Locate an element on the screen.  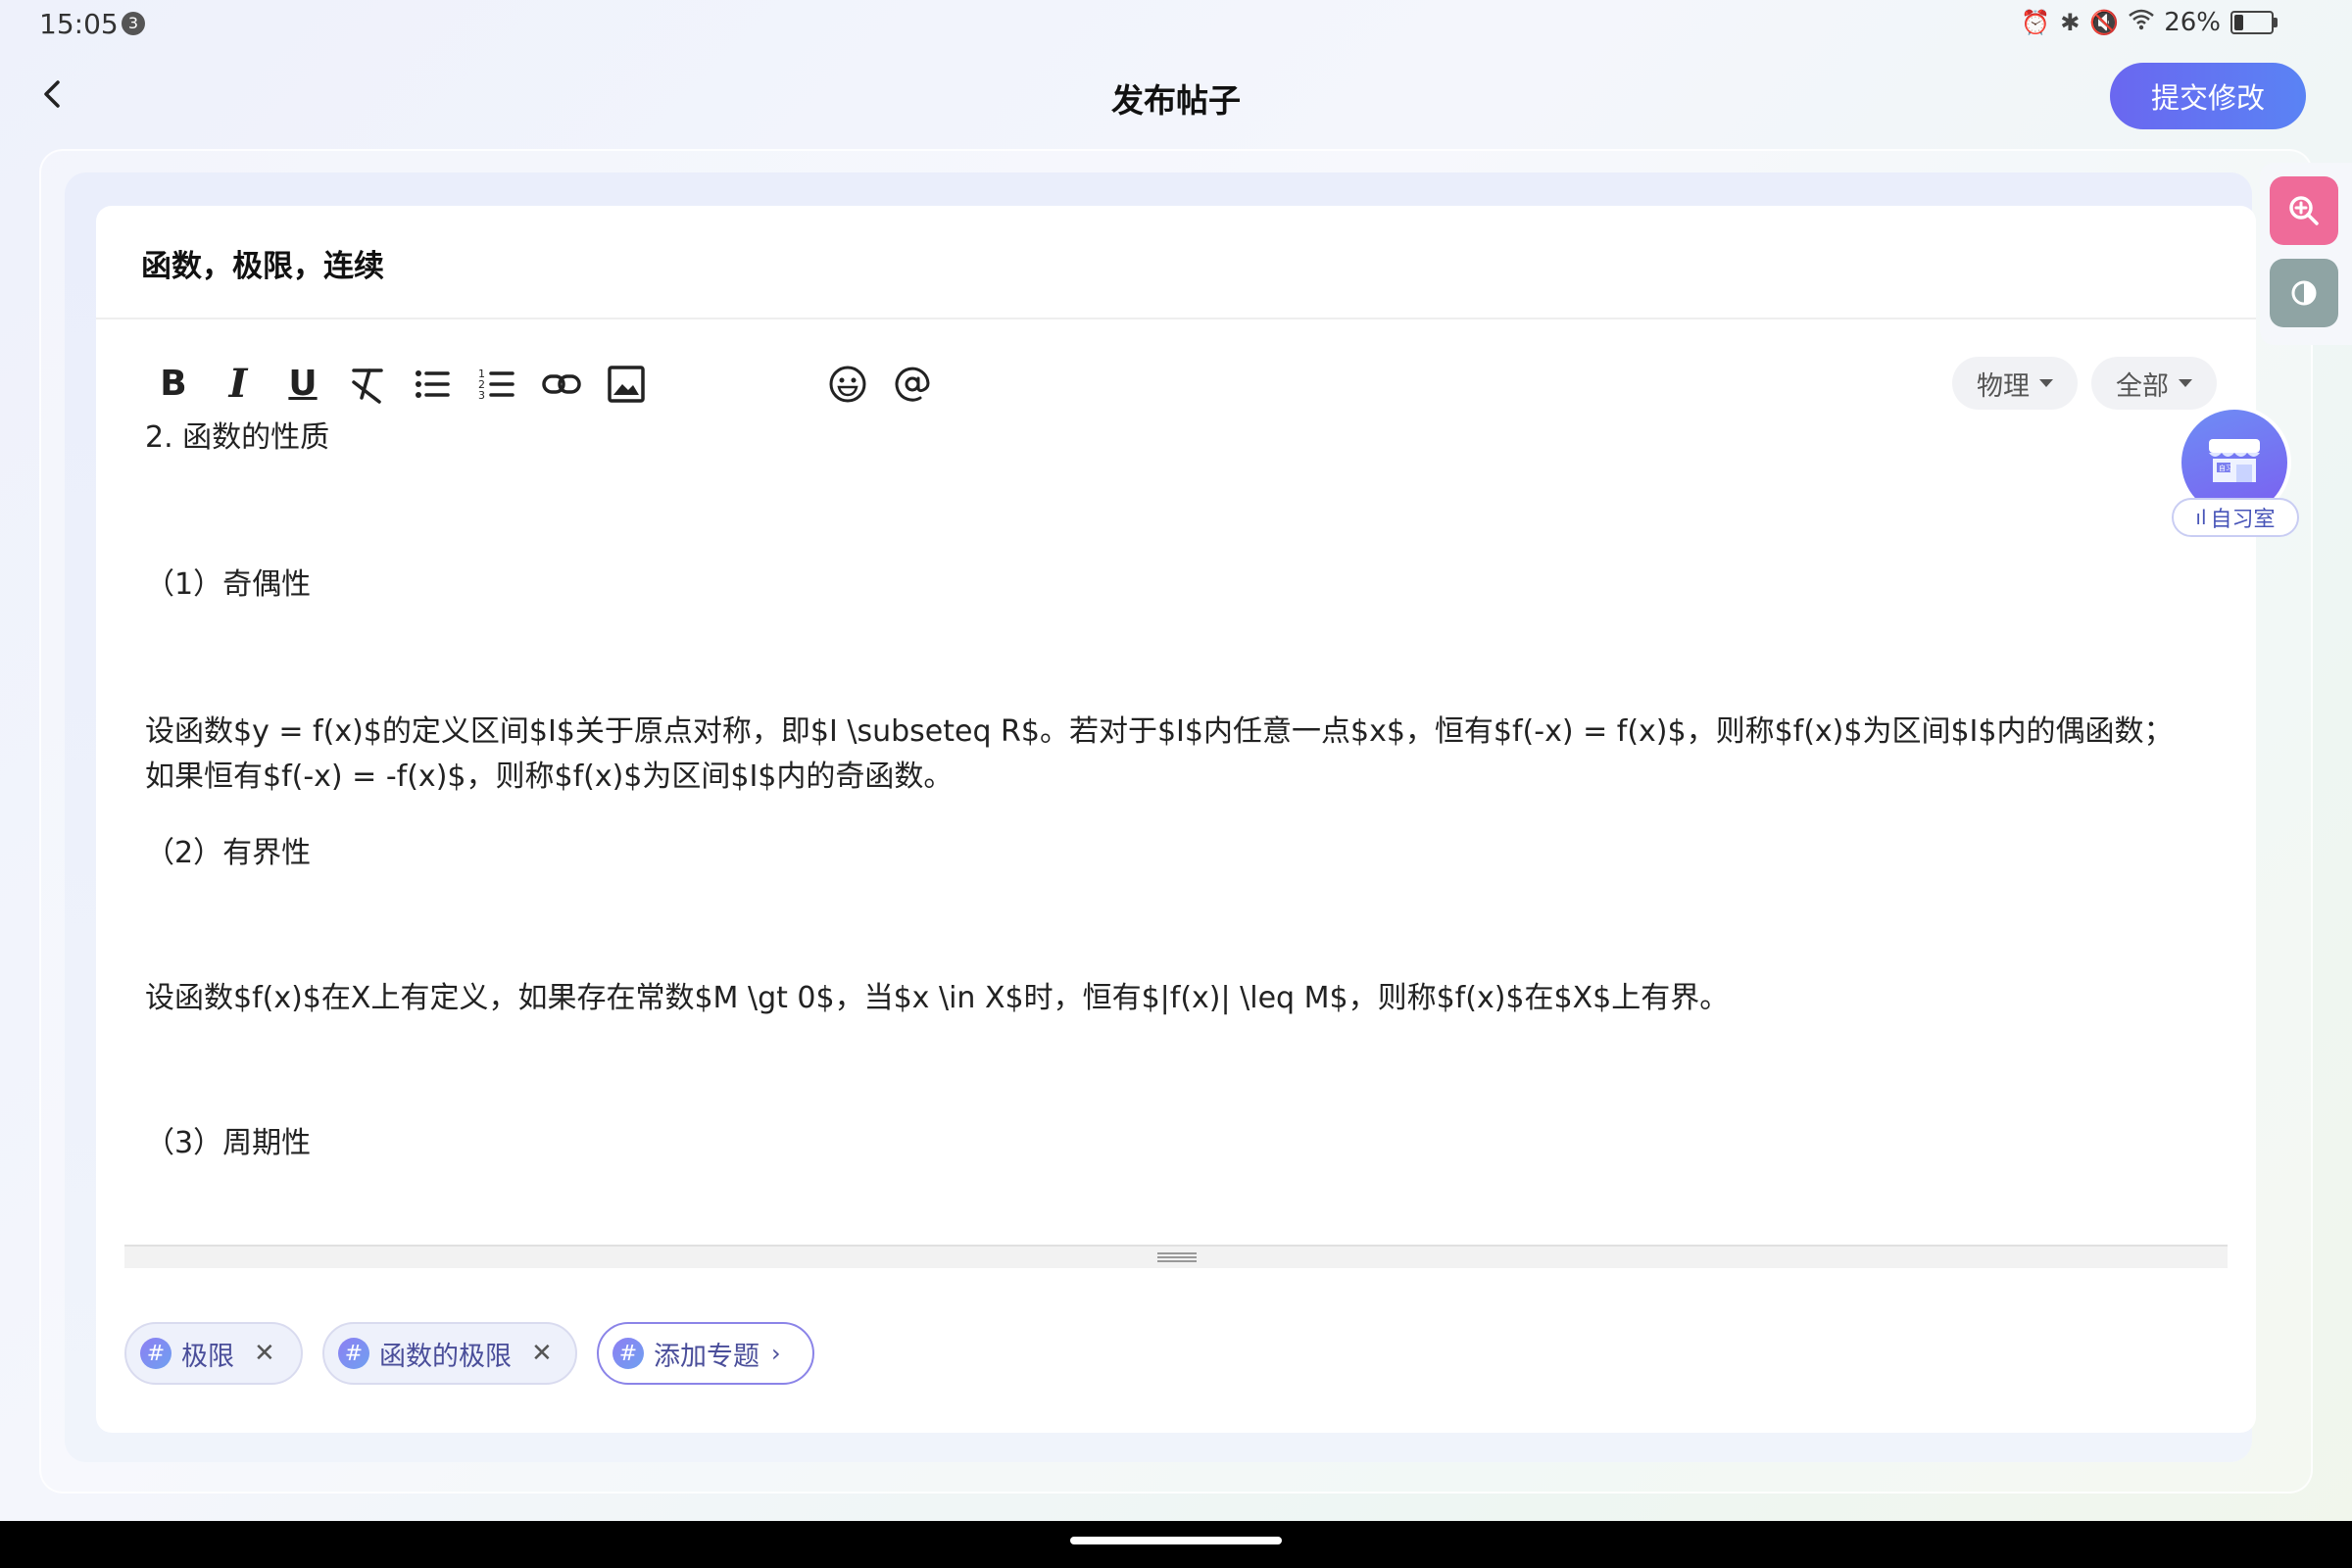
wifi-icon is located at coordinates (2142, 22).